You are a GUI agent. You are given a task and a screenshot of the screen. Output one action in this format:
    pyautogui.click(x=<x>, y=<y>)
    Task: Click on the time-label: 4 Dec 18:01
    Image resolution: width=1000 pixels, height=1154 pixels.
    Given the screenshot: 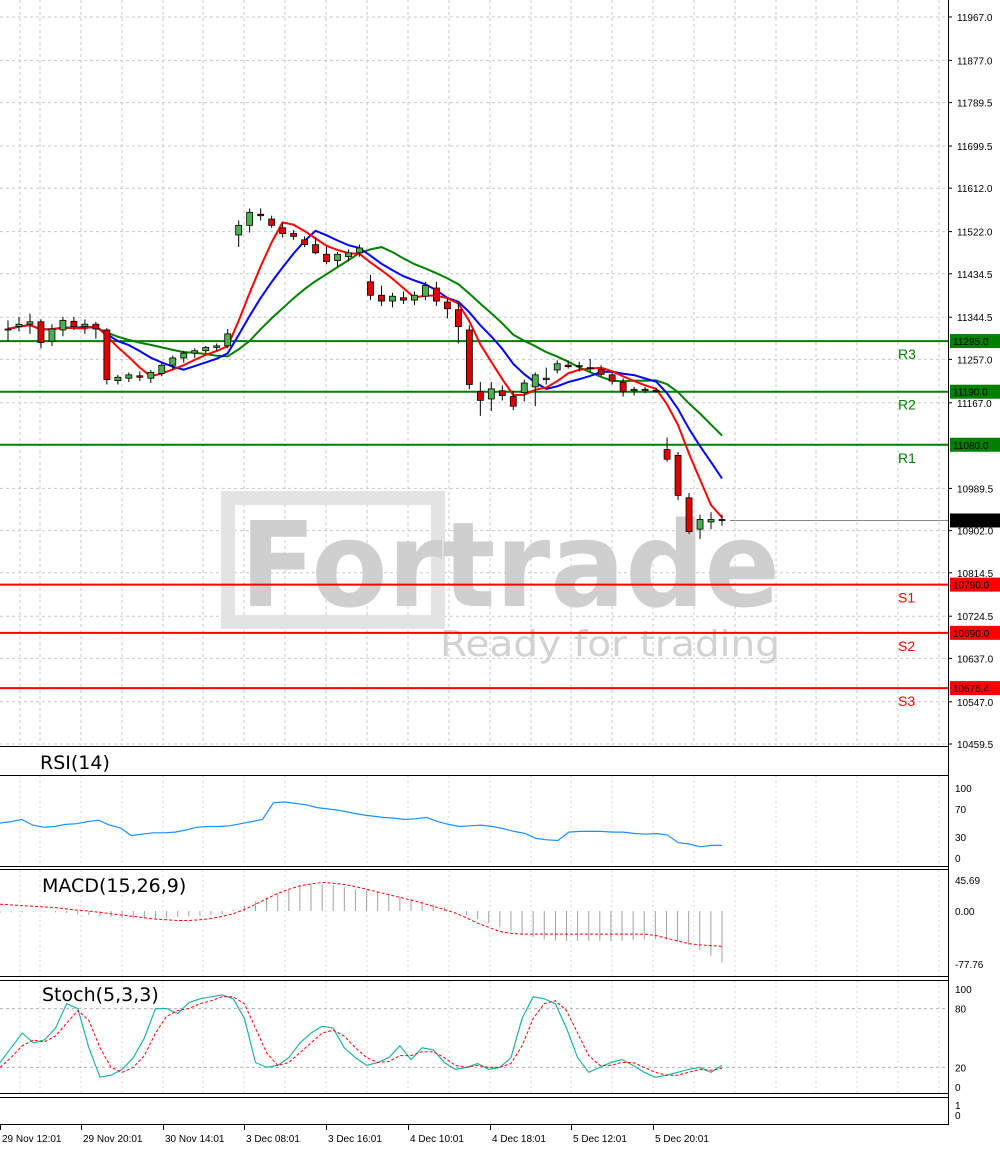 What is the action you would take?
    pyautogui.click(x=519, y=1139)
    